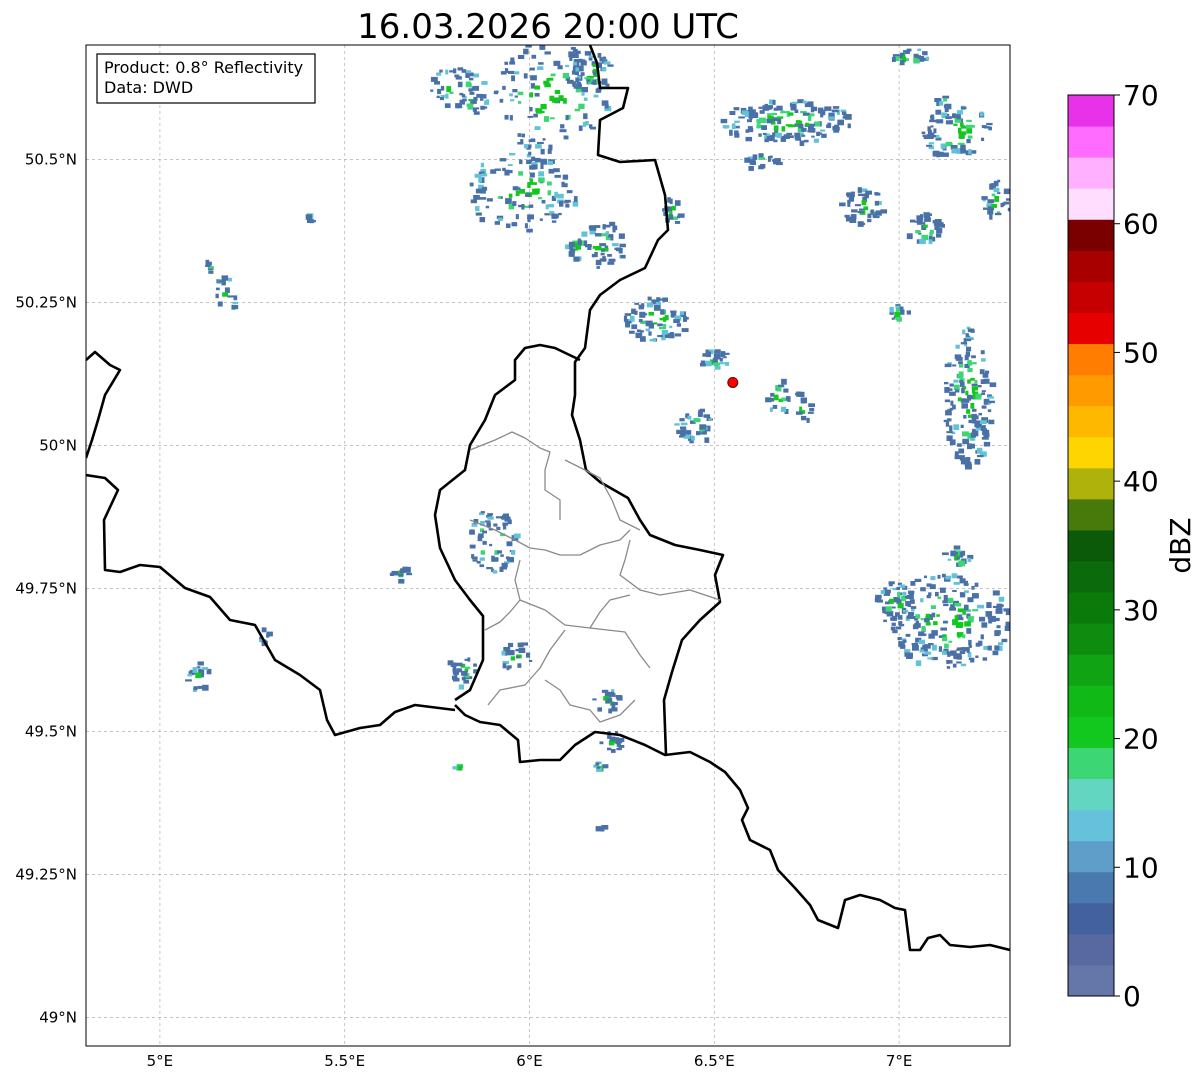  What do you see at coordinates (46, 588) in the screenshot?
I see `lat-tick-label: 49.75°N` at bounding box center [46, 588].